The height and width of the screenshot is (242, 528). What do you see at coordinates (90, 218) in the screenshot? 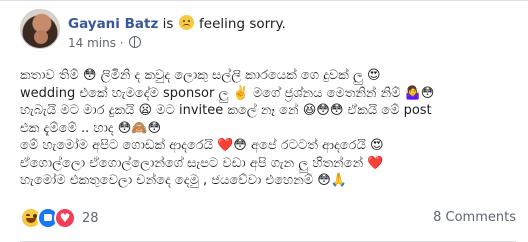
I see `reaction-count: 28` at bounding box center [90, 218].